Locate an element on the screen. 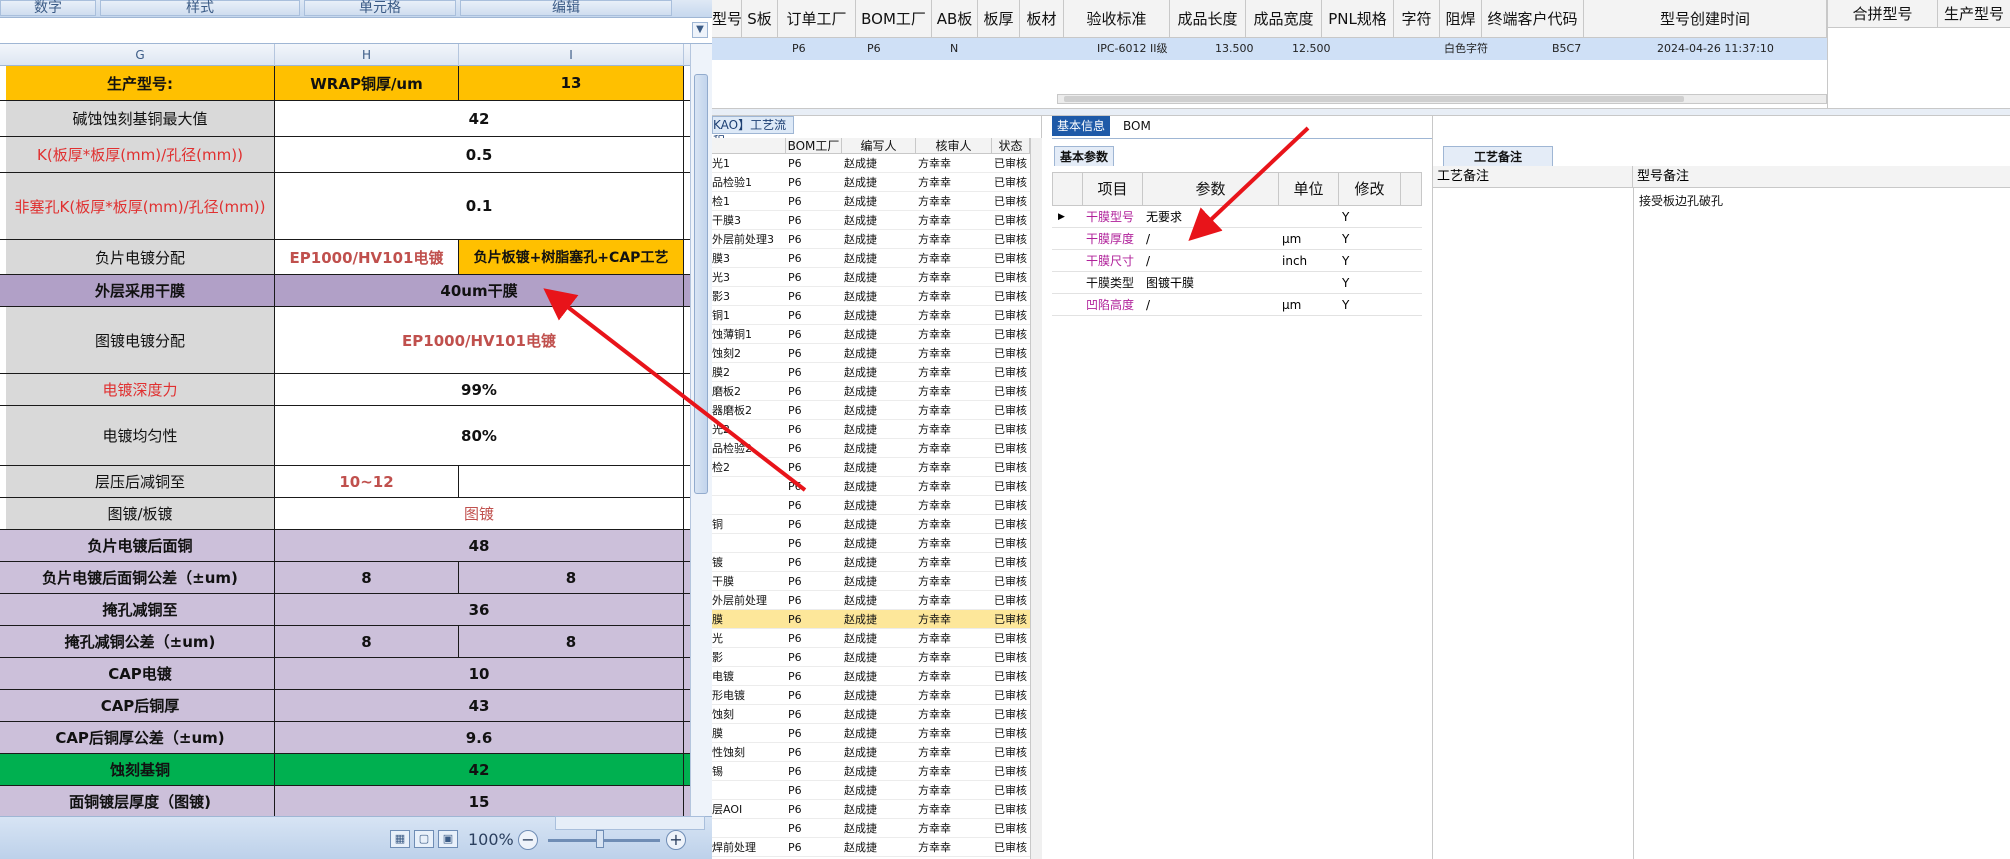  arrow-to-dry-film-cell is located at coordinates (675, 390).